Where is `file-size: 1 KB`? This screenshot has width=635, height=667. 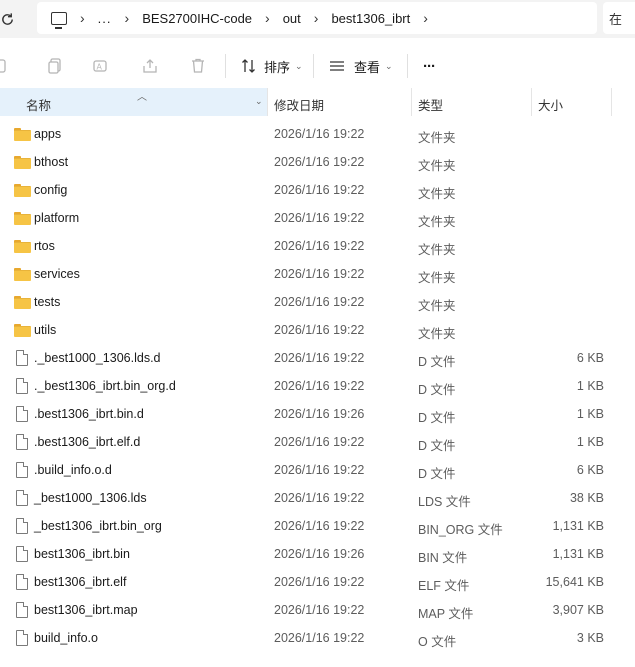
file-size: 1 KB is located at coordinates (590, 442).